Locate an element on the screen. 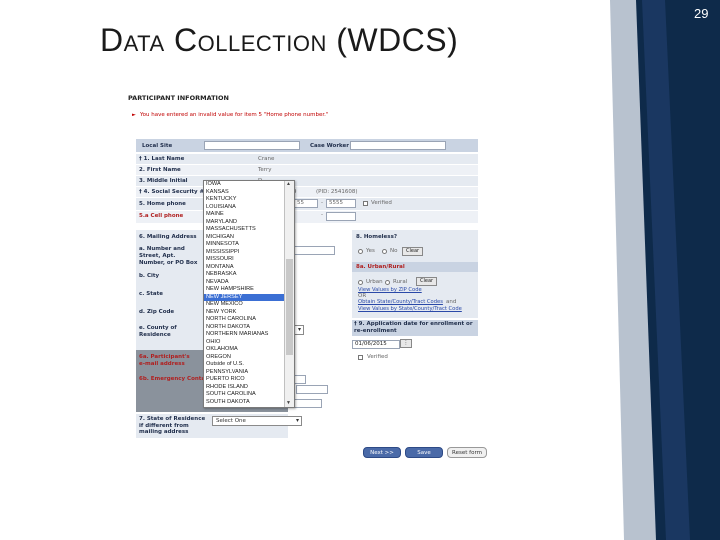 Image resolution: width=720 pixels, height=540 pixels. cell-dash: - is located at coordinates (322, 215).